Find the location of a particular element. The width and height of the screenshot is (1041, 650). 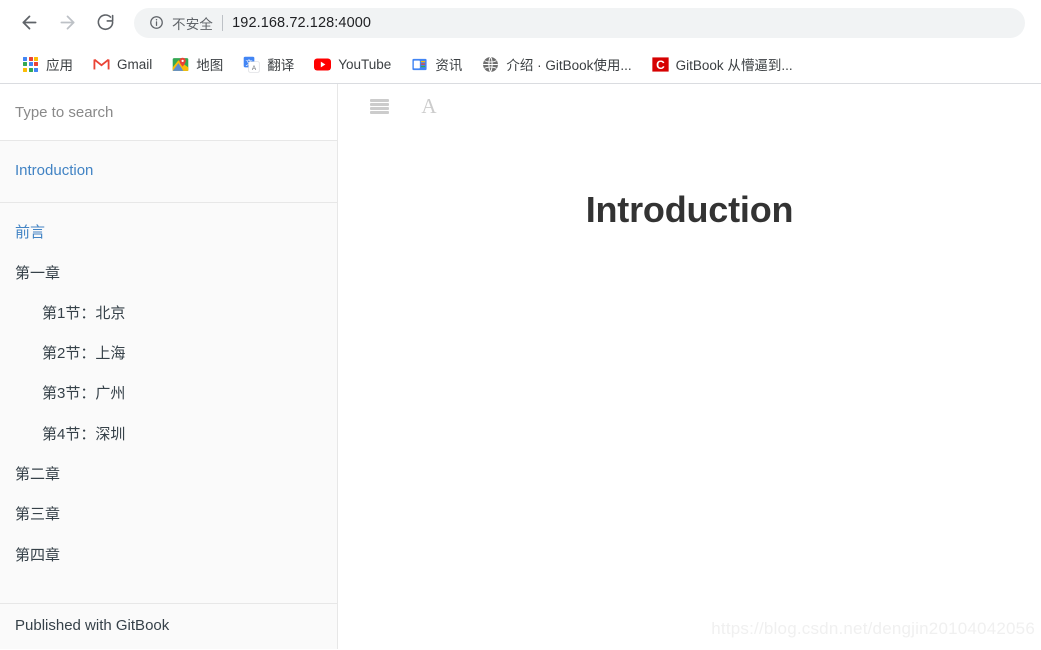

google-translate-icon: 文 A is located at coordinates (251, 64).